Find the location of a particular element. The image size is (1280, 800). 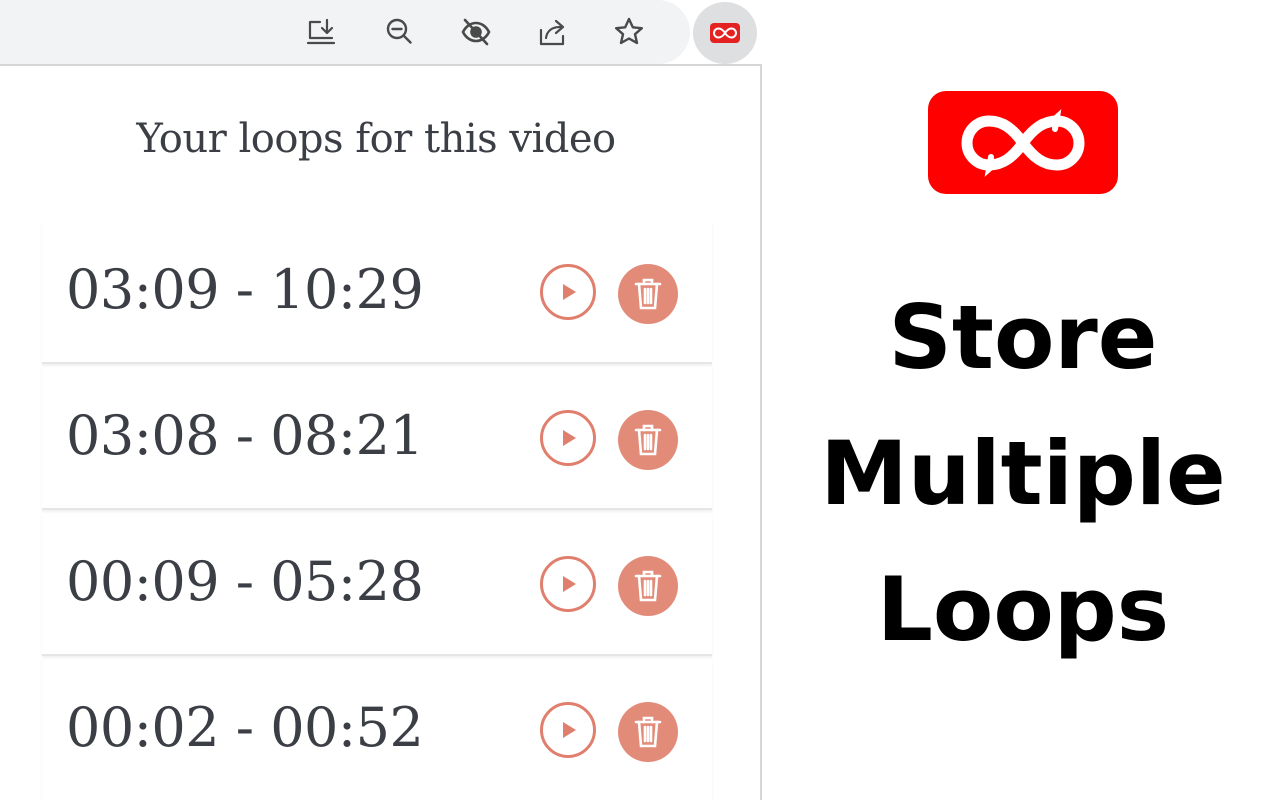

loop-row: 00:02 - 00:52 is located at coordinates (377, 729).